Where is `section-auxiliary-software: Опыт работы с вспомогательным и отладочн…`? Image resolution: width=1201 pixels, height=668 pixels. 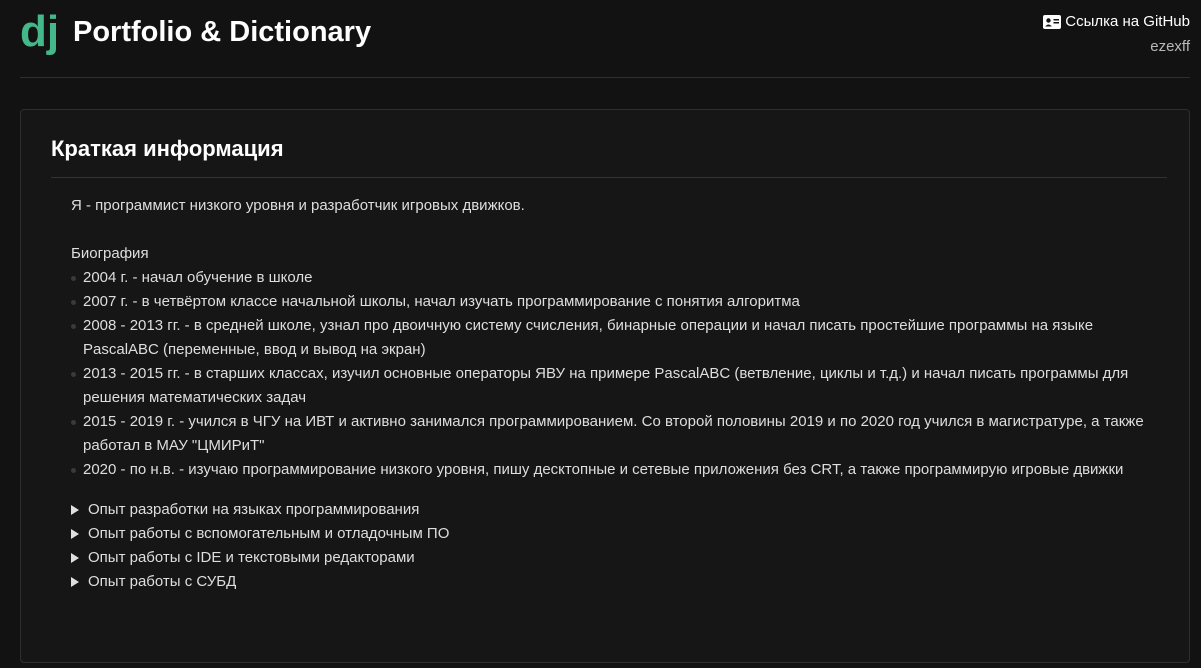 section-auxiliary-software: Опыт работы с вспомогательным и отладочн… is located at coordinates (621, 534).